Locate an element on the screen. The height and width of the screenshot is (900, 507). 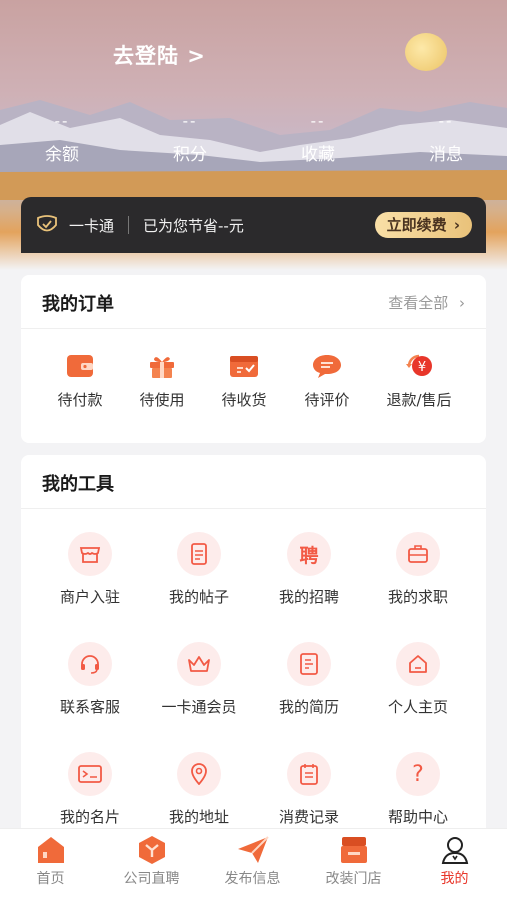
tab-label: 公司直聘 is located at coordinates (151, 879).